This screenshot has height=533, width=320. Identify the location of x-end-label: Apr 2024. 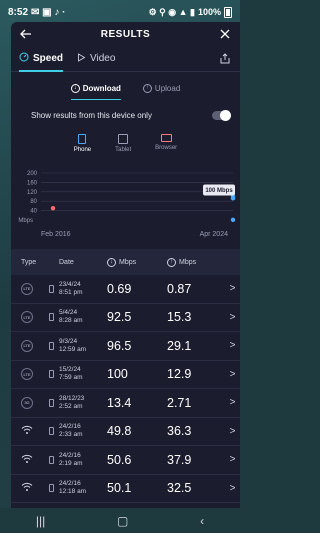
(213, 234).